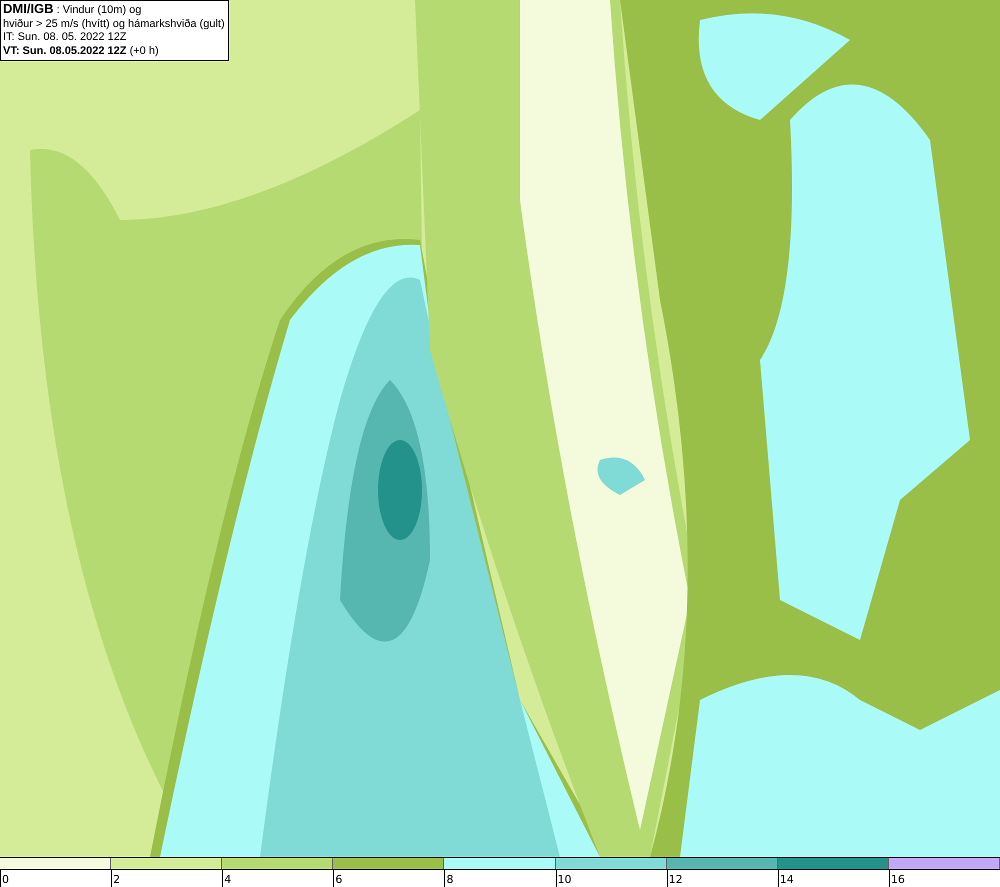 The width and height of the screenshot is (1000, 887). I want to click on caption-line: VT: Sun. 08.05.2022 12Z (+0 h), so click(81, 51).